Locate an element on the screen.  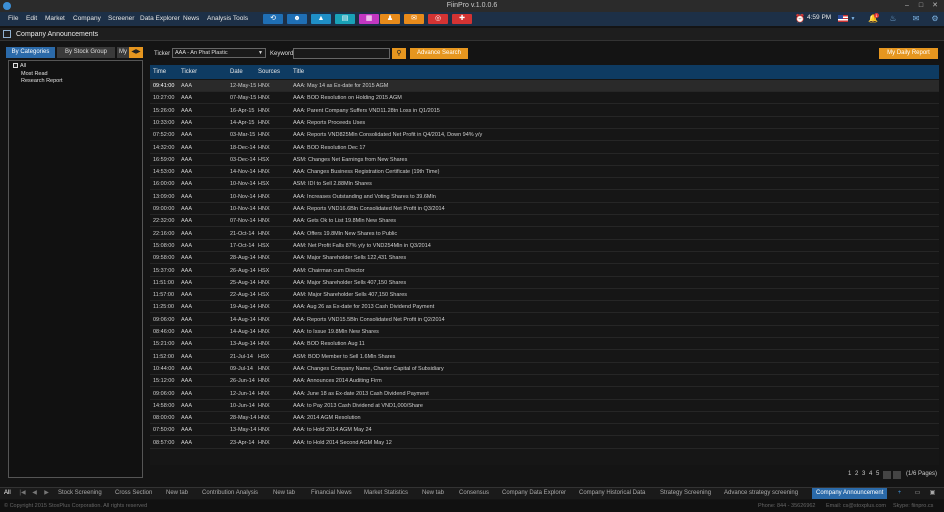
close-icon: ✕ is located at coordinates (935, 6).